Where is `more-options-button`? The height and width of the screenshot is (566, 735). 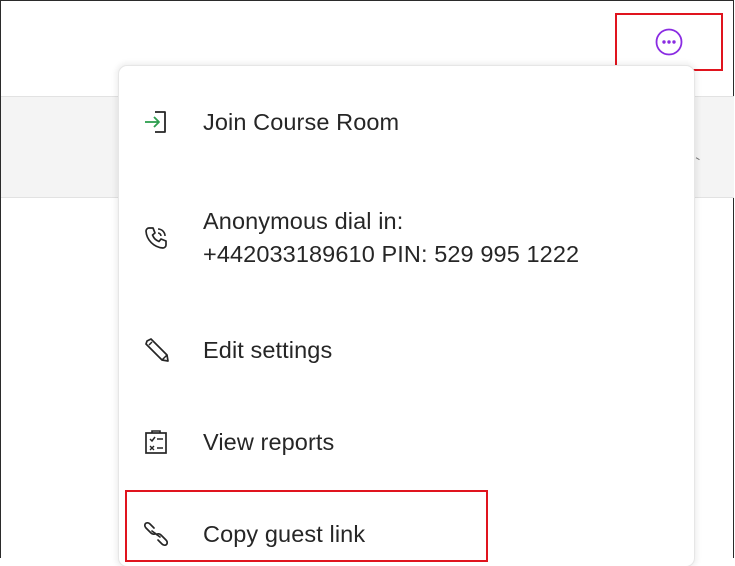 more-options-button is located at coordinates (669, 42).